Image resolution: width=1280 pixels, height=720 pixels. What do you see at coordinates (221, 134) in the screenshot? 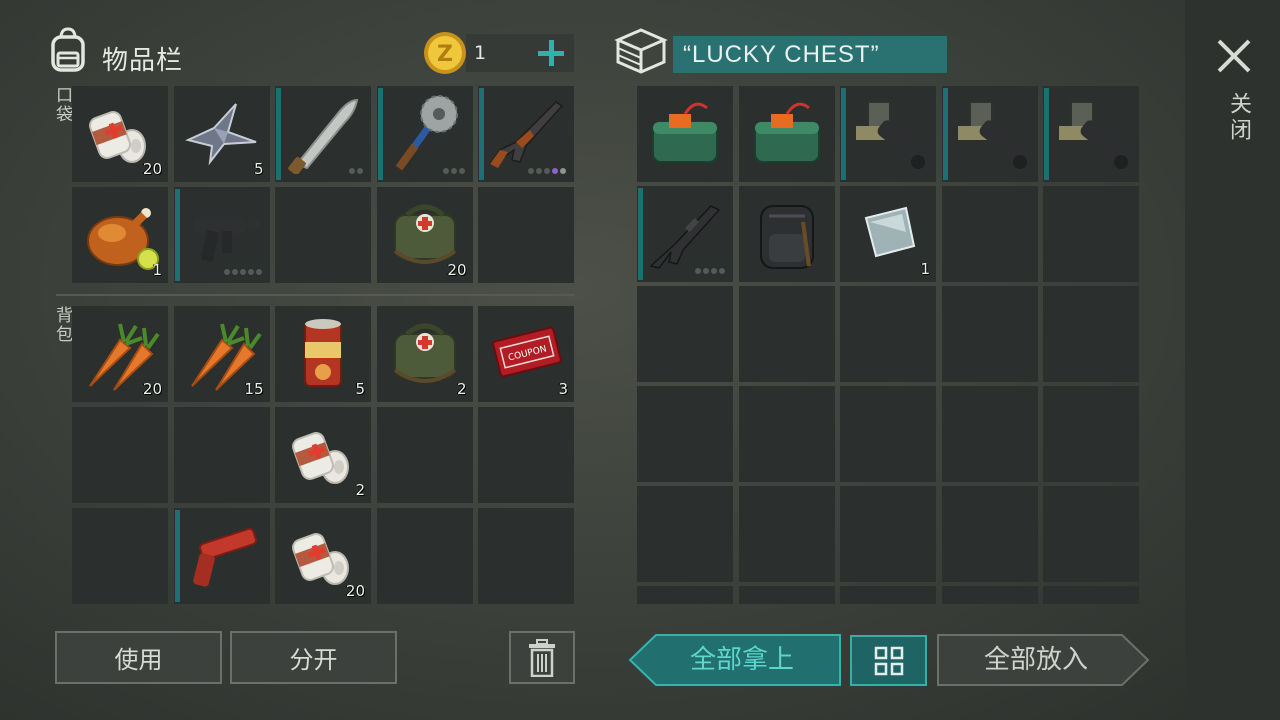
I see `pocket-slot: 5` at bounding box center [221, 134].